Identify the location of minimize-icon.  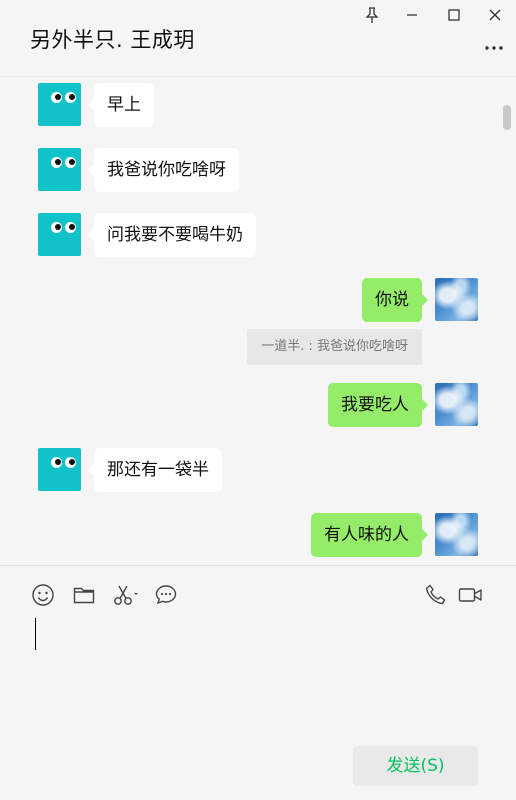
(412, 15).